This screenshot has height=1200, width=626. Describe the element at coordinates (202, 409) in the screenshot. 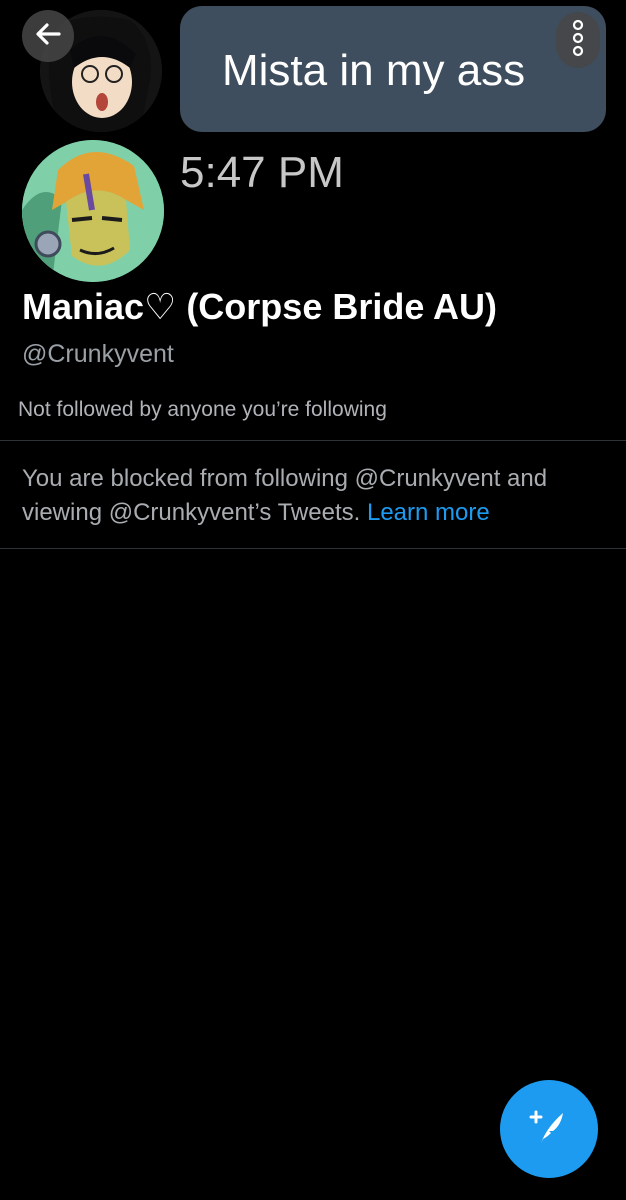

I see `followers-note: Not followed by anyone you’re following` at that location.